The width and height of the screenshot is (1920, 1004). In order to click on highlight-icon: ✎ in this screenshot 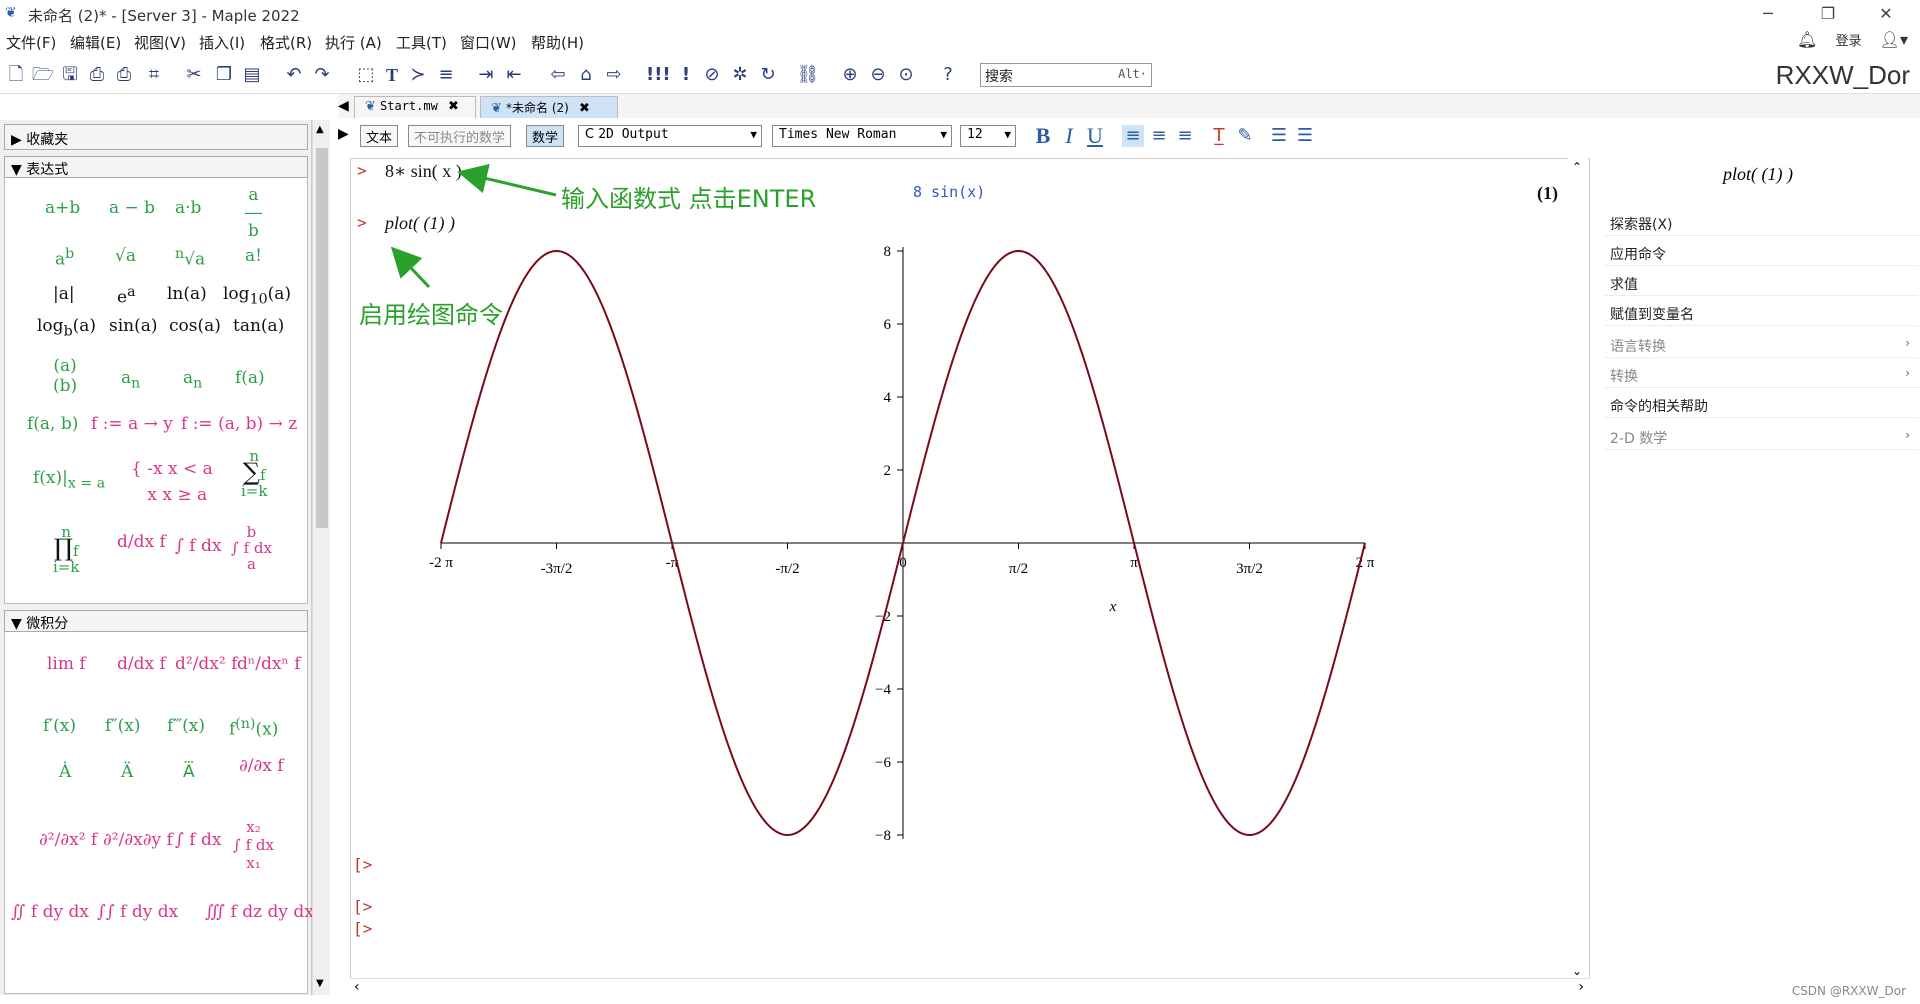, I will do `click(1245, 136)`.